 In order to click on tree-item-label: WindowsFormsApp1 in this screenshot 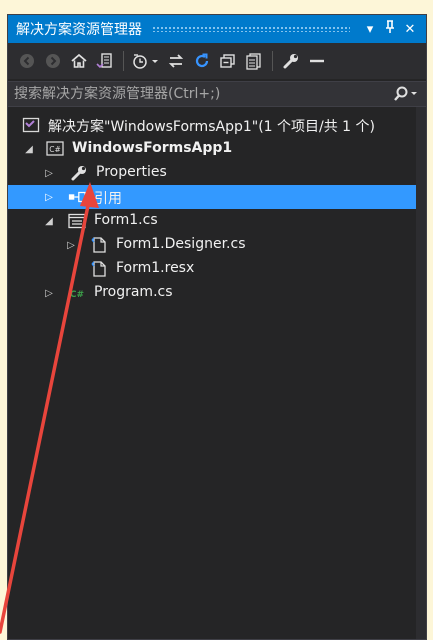, I will do `click(152, 148)`.